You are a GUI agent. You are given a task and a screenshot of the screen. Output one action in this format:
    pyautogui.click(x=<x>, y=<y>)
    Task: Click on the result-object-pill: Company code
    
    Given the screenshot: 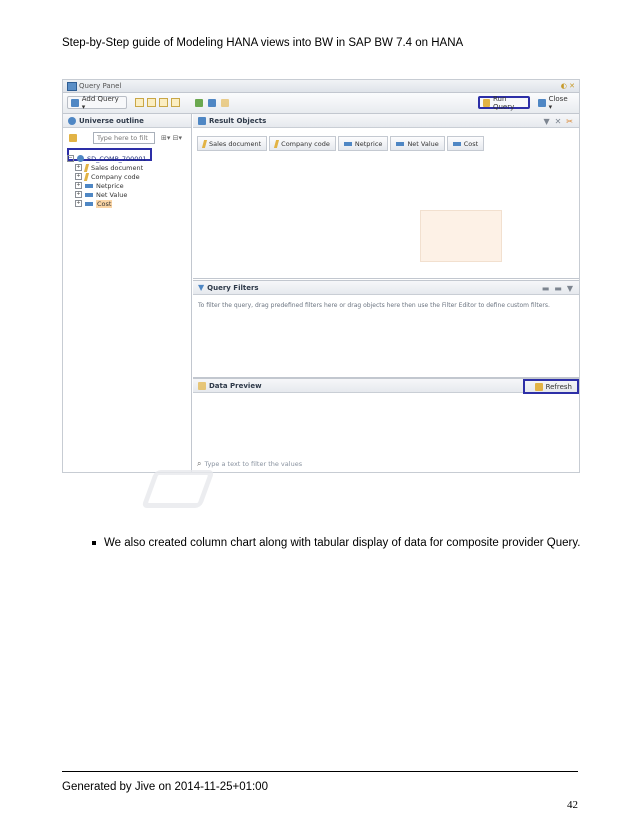 What is the action you would take?
    pyautogui.click(x=302, y=143)
    